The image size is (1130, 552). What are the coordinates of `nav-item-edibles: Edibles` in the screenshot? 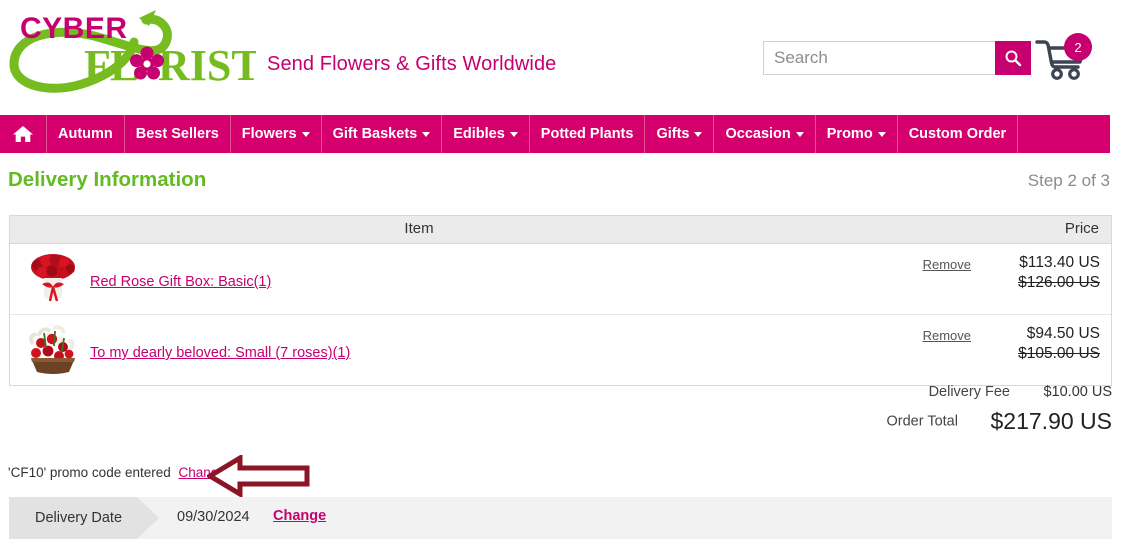 It's located at (486, 134).